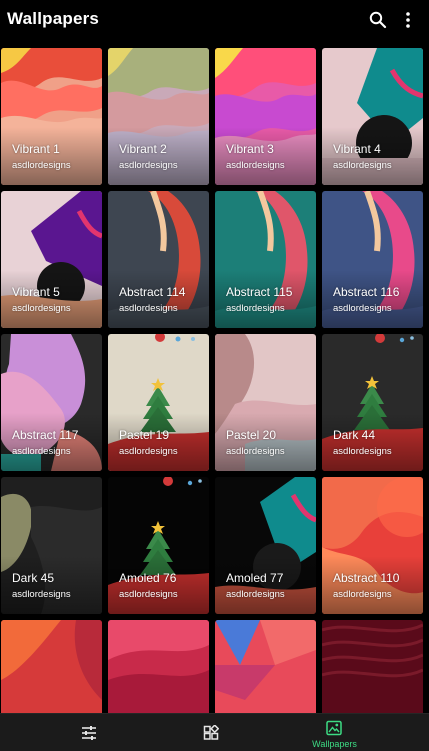 Image resolution: width=429 pixels, height=751 pixels. What do you see at coordinates (214, 20) in the screenshot?
I see `app-bar: Wallpapers` at bounding box center [214, 20].